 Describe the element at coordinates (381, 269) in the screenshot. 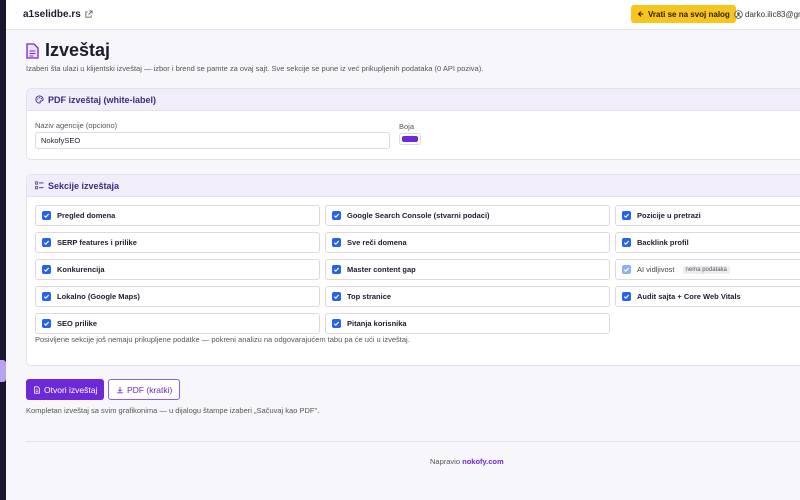

I see `section-label: Master content gap` at that location.